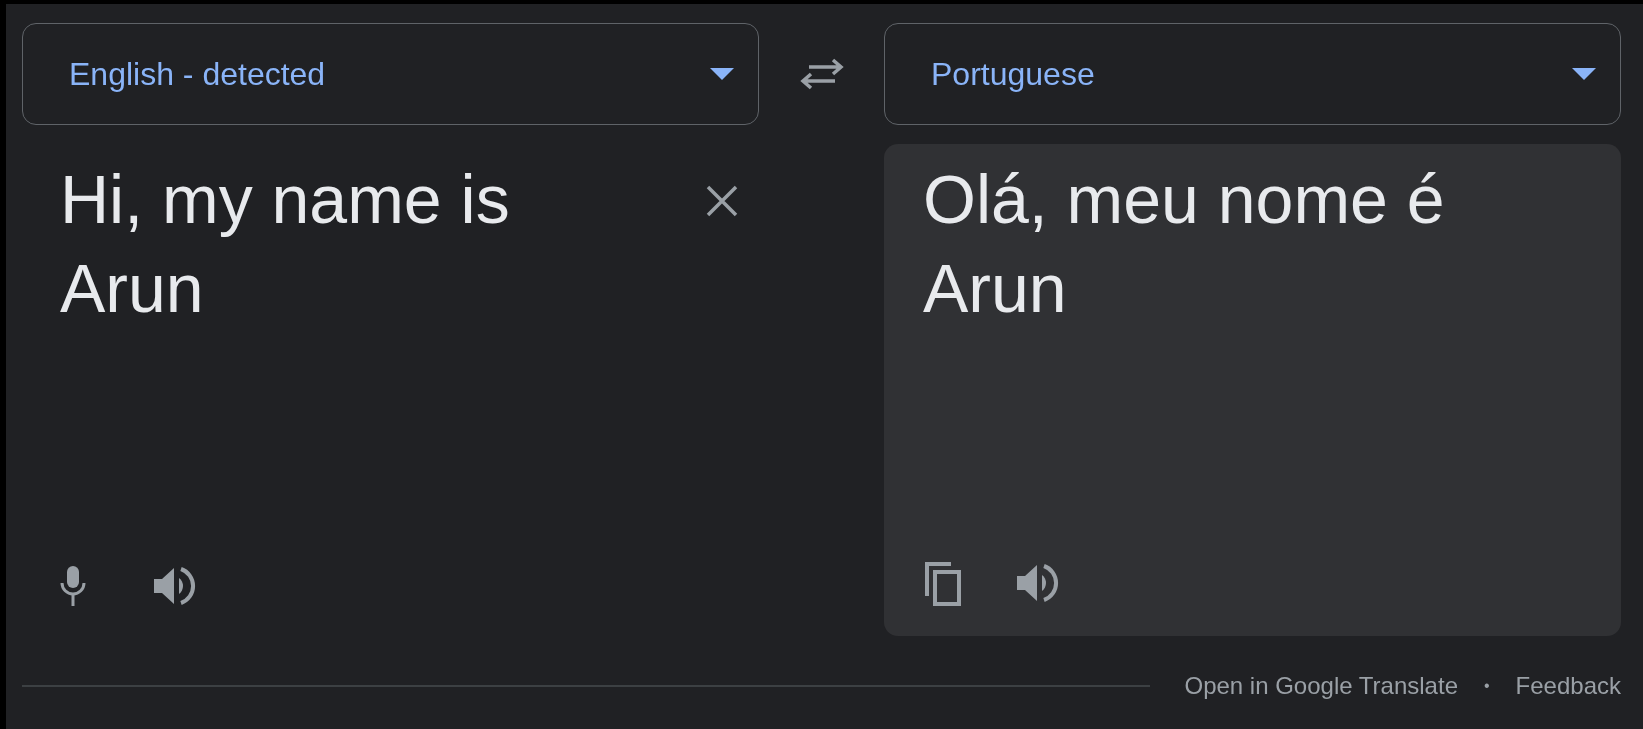 Image resolution: width=1643 pixels, height=729 pixels. What do you see at coordinates (73, 586) in the screenshot?
I see `microphone-icon` at bounding box center [73, 586].